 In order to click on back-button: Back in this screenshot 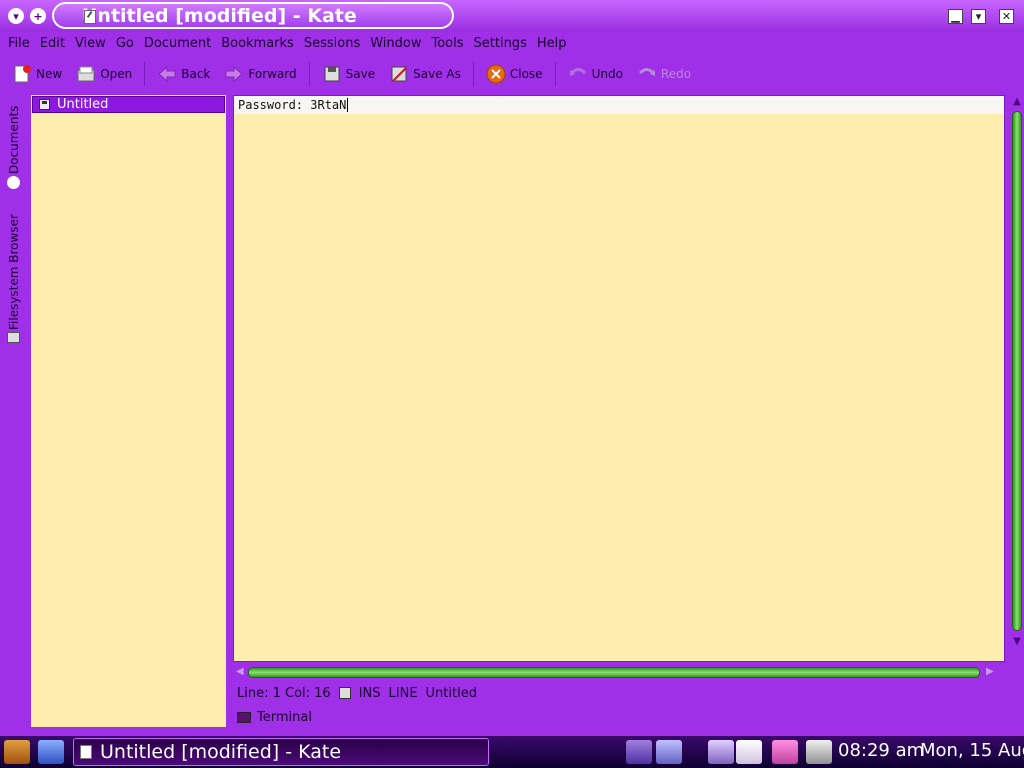, I will do `click(183, 74)`.